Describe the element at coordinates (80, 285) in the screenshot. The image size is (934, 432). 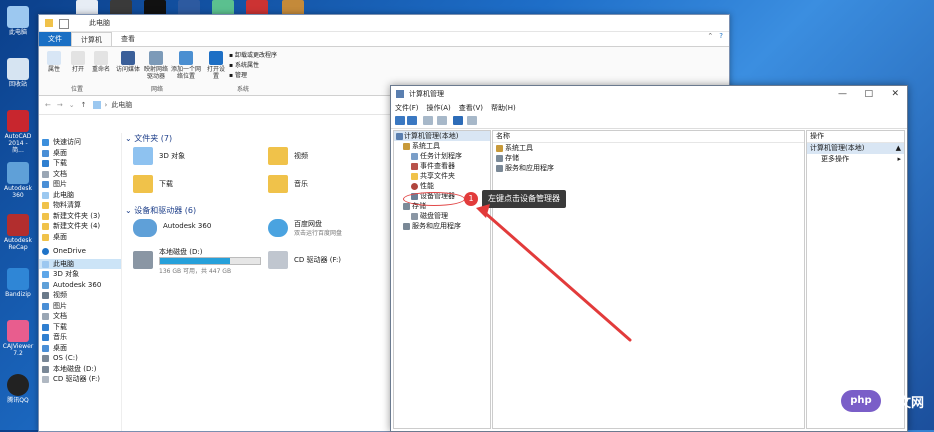
I see `nav-item: Autodesk 360` at that location.